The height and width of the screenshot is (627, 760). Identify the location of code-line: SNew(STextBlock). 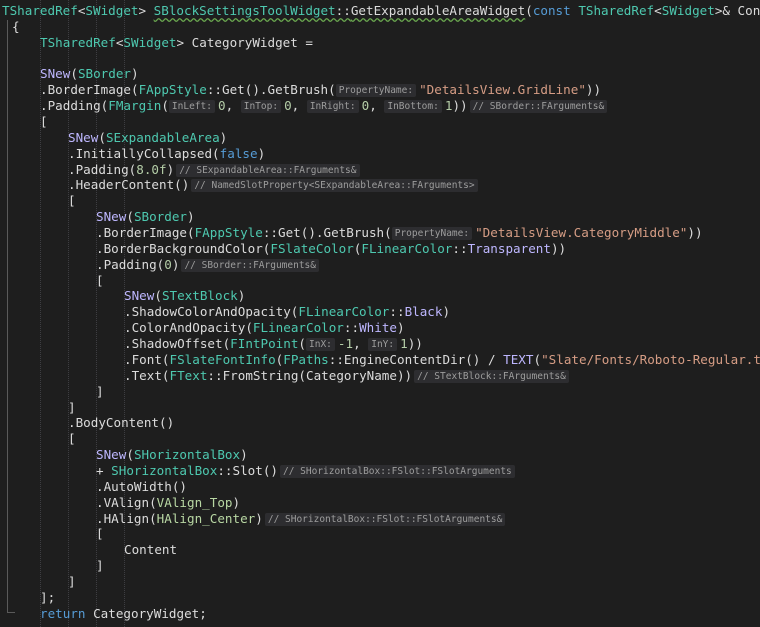
(184, 296).